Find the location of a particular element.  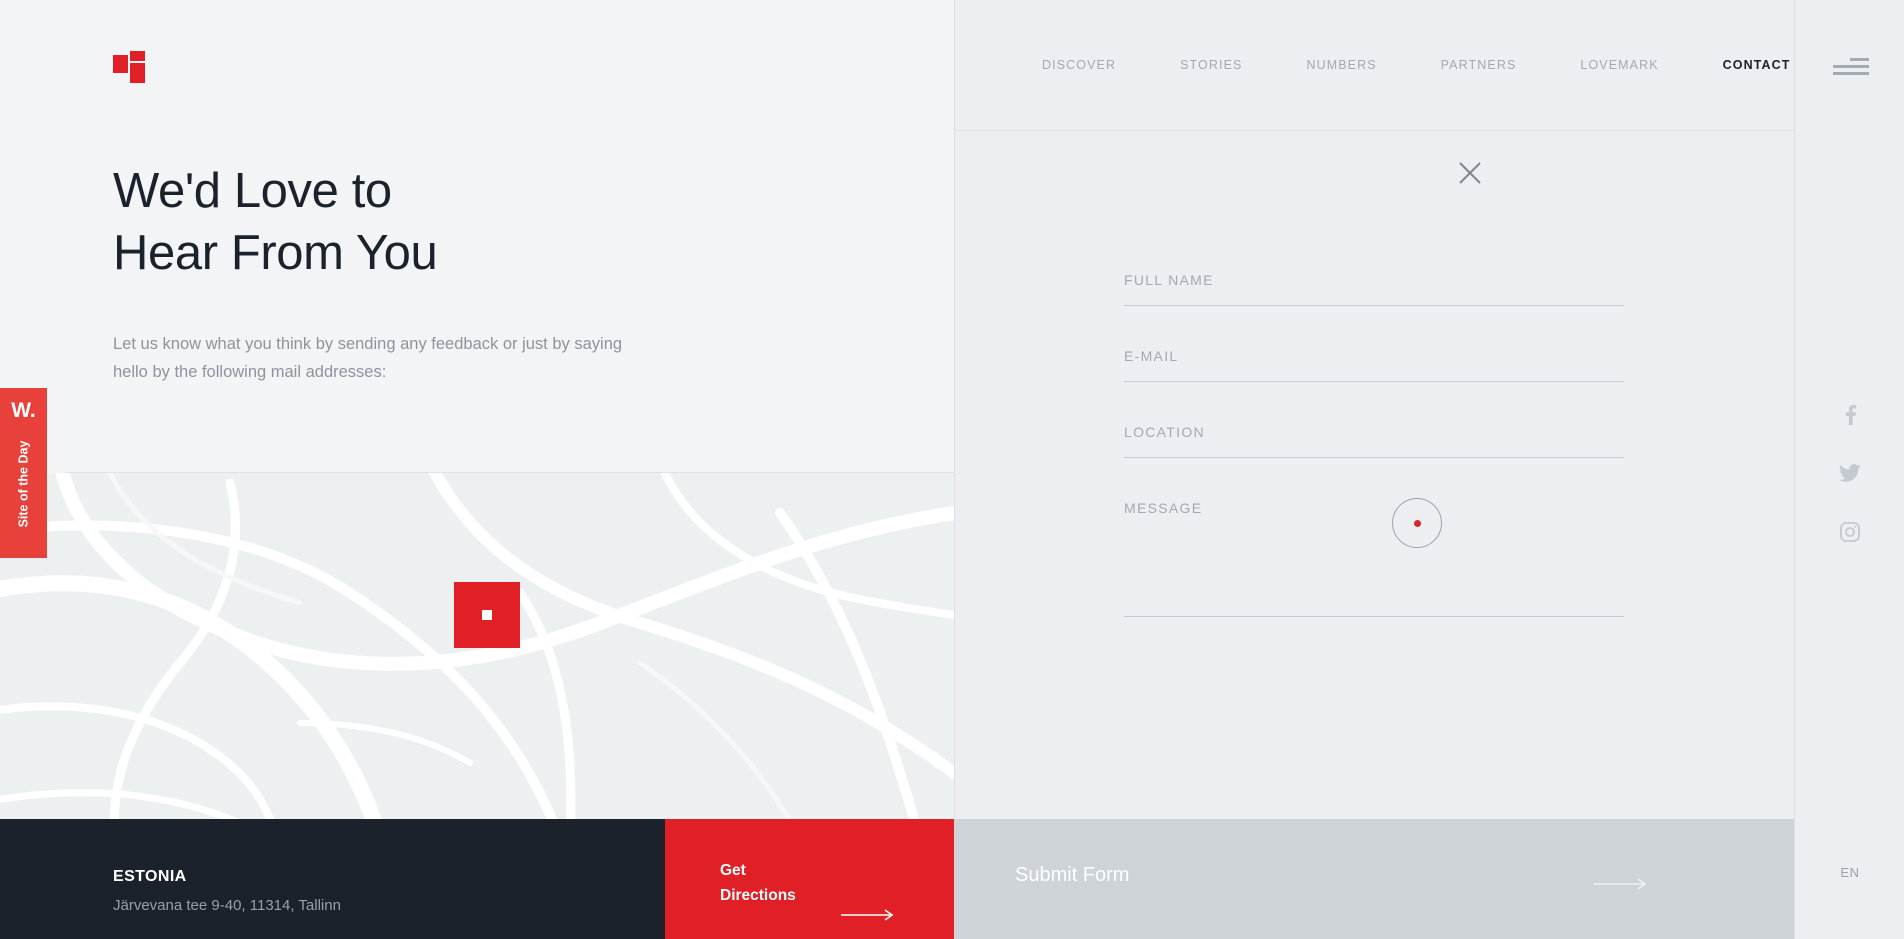

label-message: MESSAGE is located at coordinates (1163, 508).